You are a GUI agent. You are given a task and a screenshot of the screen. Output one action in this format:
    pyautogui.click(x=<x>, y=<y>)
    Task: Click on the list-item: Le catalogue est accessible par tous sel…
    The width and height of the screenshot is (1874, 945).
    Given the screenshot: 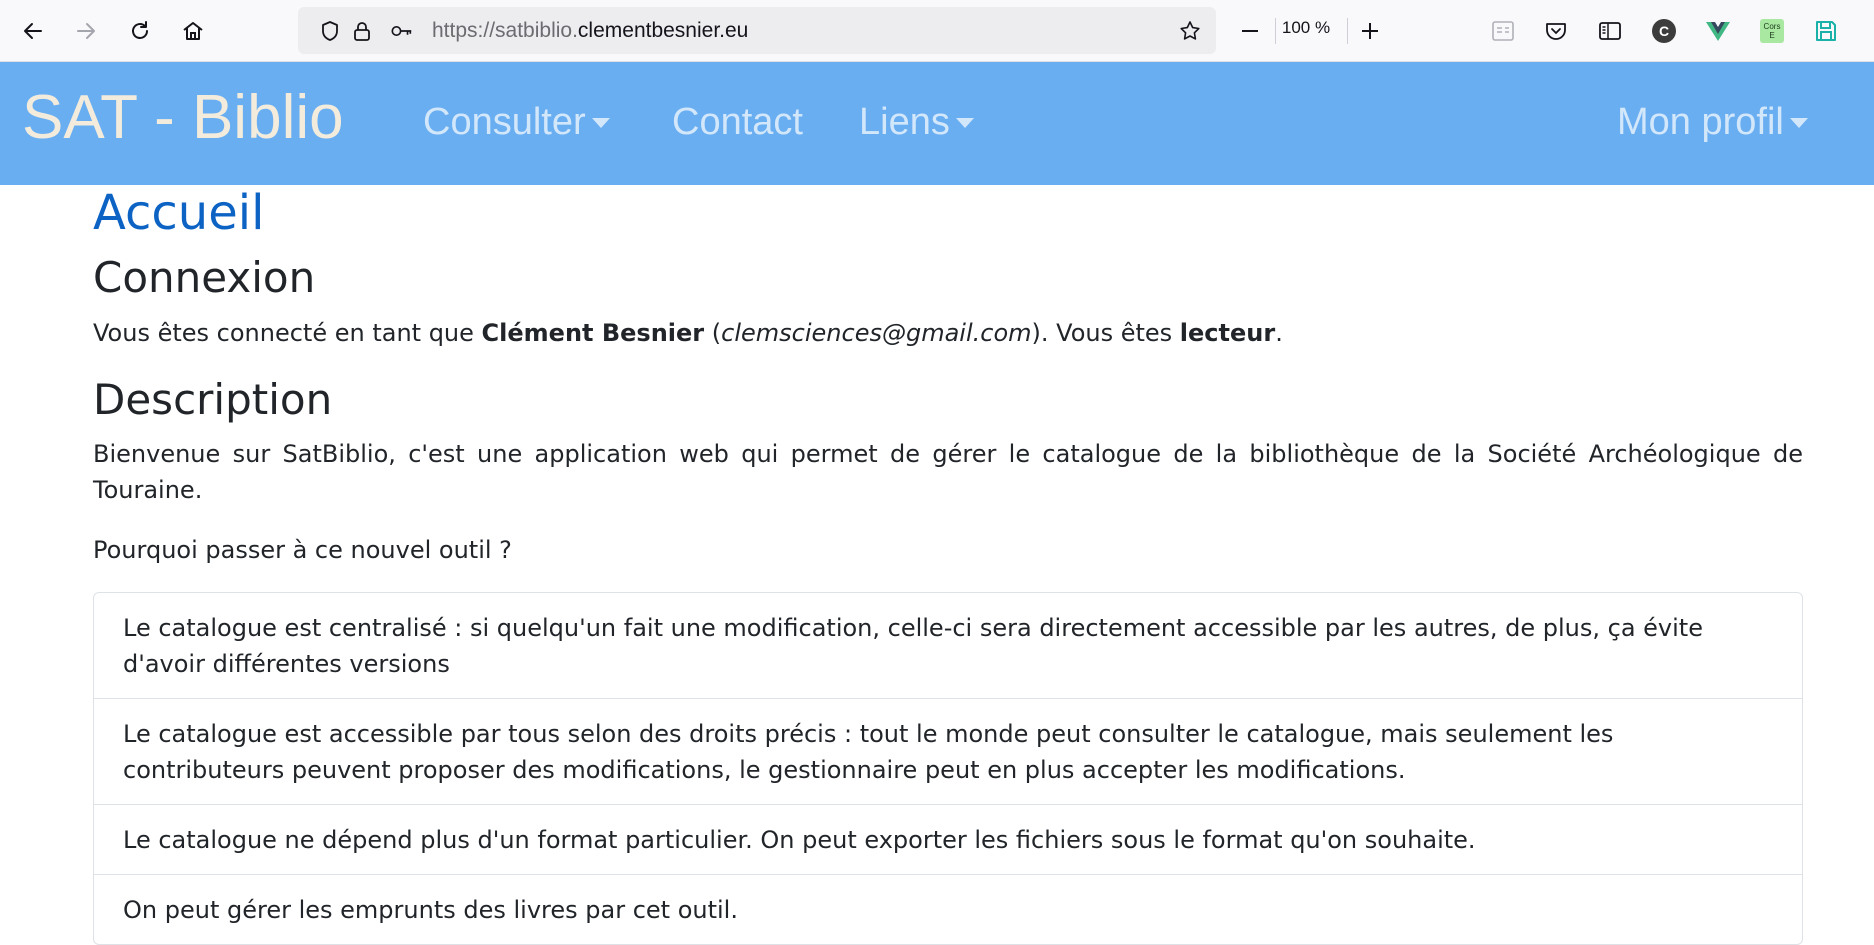 What is the action you would take?
    pyautogui.click(x=948, y=752)
    